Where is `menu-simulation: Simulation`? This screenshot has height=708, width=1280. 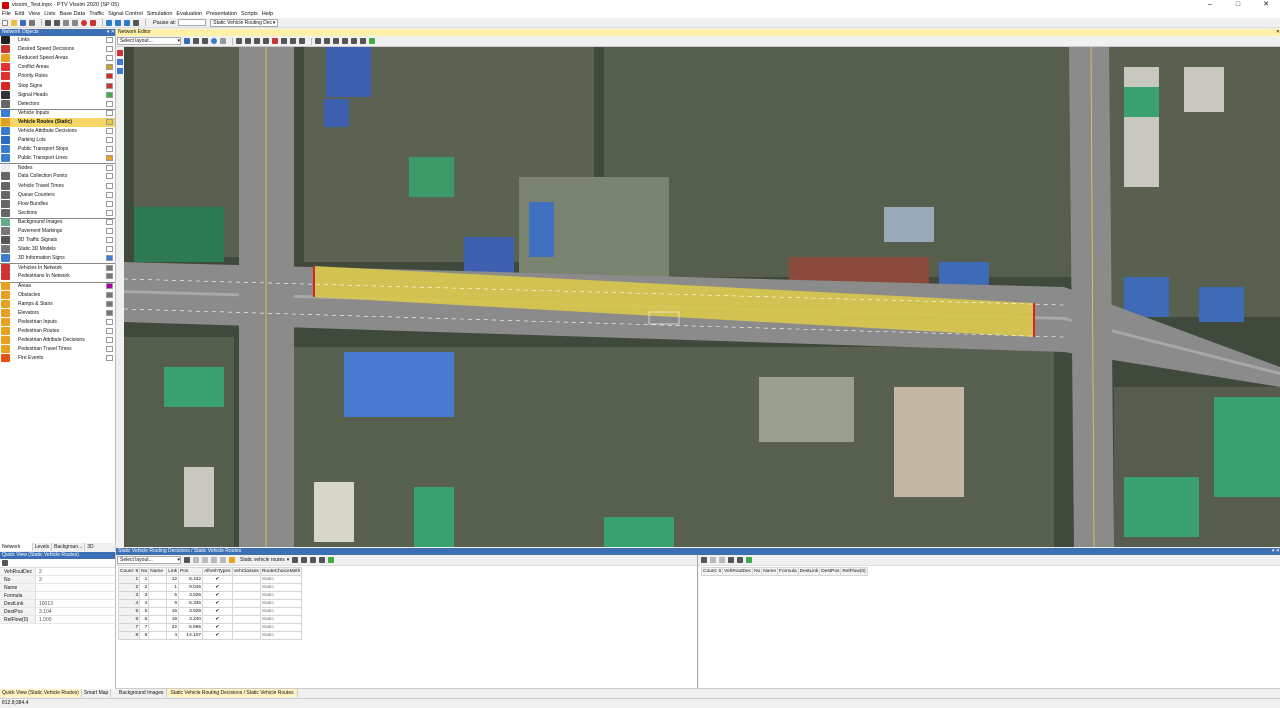
menu-simulation: Simulation is located at coordinates (160, 14).